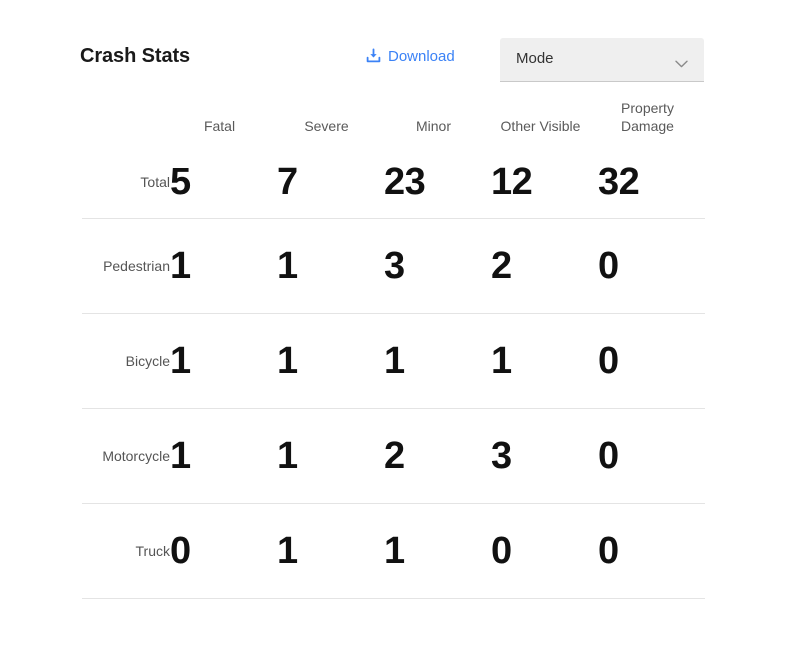 This screenshot has height=658, width=788. What do you see at coordinates (330, 456) in the screenshot?
I see `cell-motorcycle-severe: 1` at bounding box center [330, 456].